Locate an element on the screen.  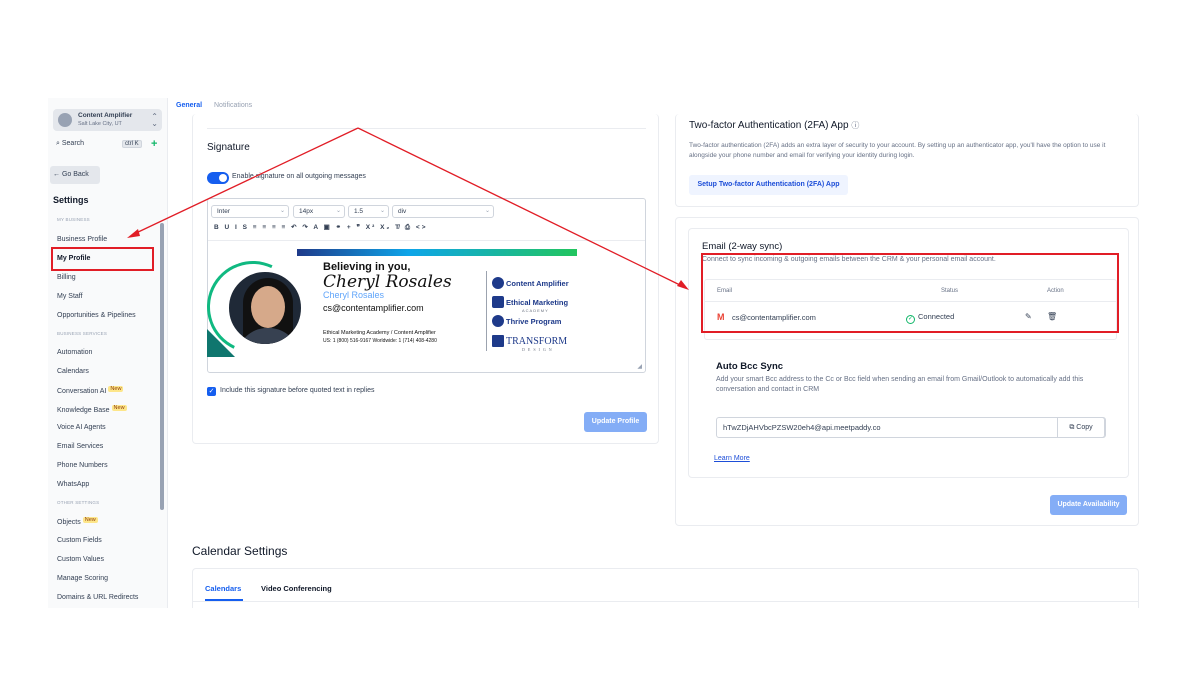
tab-general: General is located at coordinates (189, 105).